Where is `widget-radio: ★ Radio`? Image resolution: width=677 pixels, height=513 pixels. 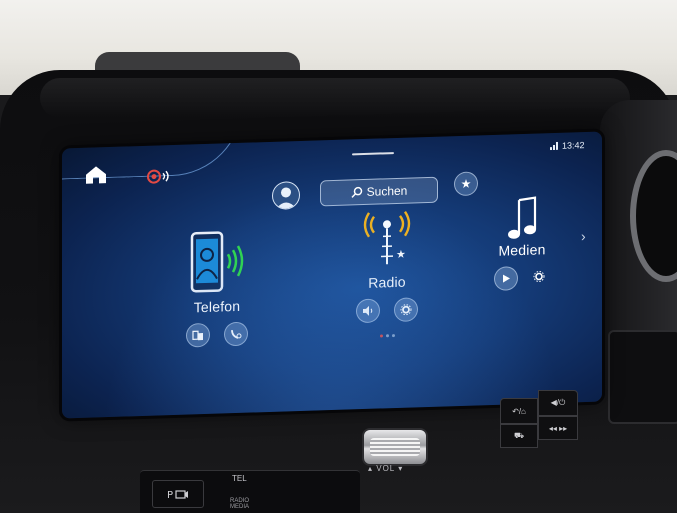 widget-radio: ★ Radio is located at coordinates (387, 265).